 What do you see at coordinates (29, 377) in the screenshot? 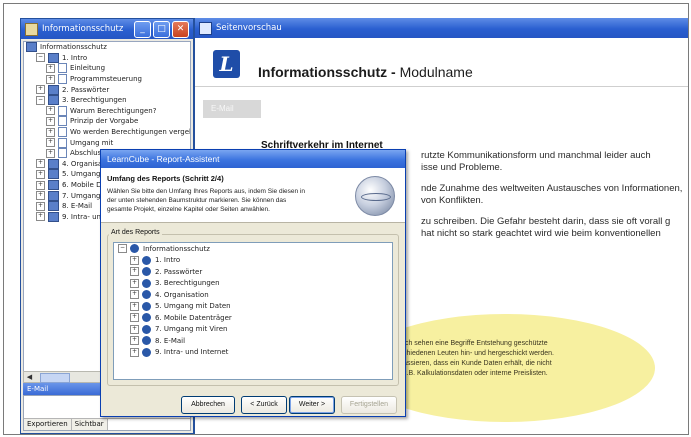
I see `scroll-left-icon: ◀` at bounding box center [29, 377].